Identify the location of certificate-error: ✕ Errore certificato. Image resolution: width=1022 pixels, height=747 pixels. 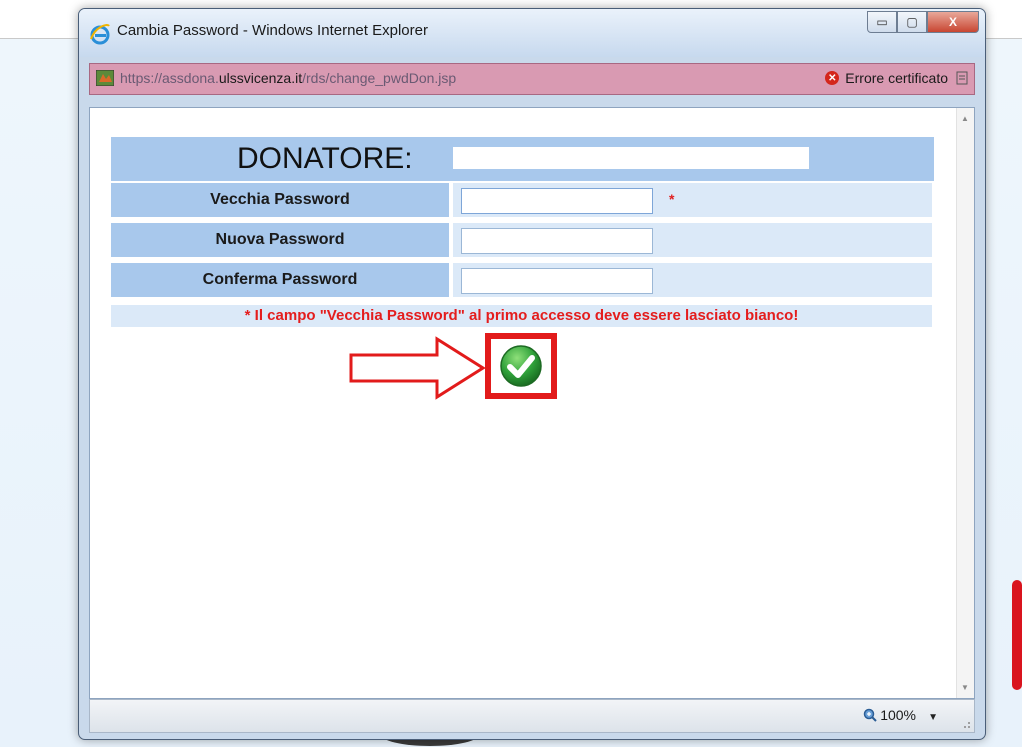
(886, 78).